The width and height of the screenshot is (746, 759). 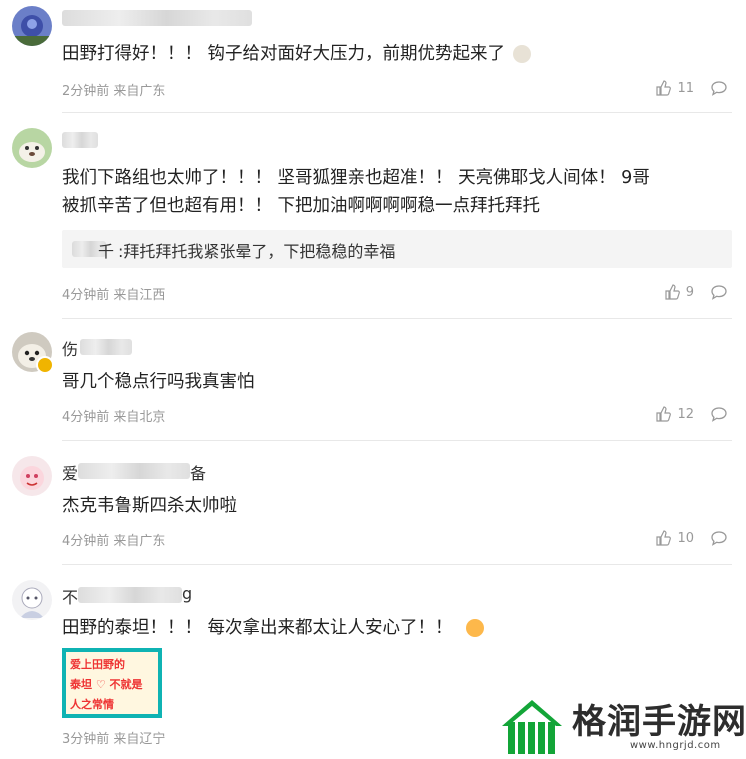 What do you see at coordinates (674, 414) in the screenshot?
I see `like-button: 12` at bounding box center [674, 414].